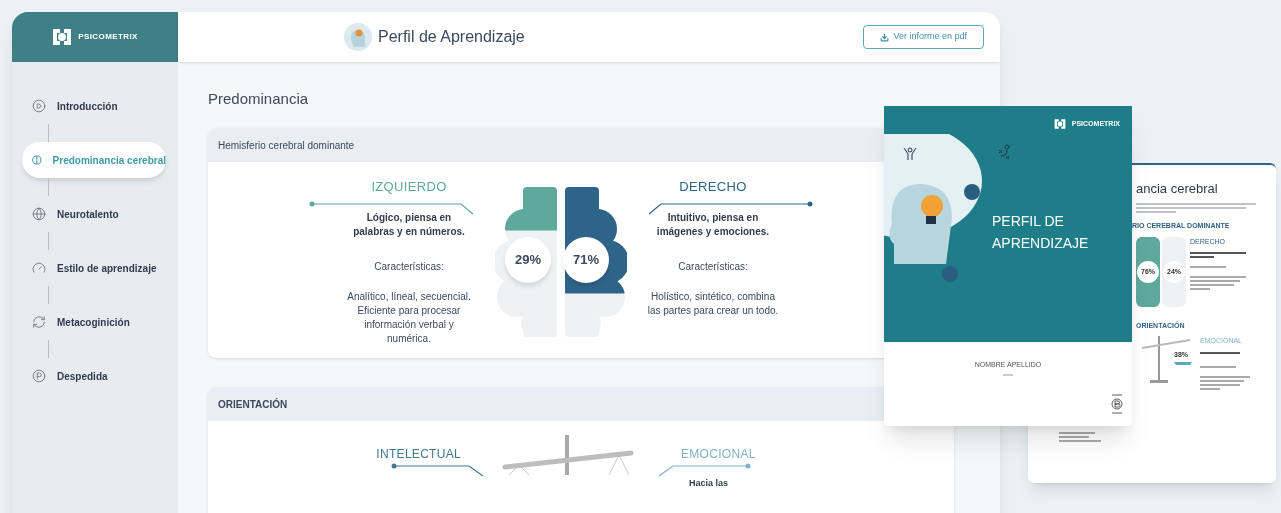 The height and width of the screenshot is (513, 1281). What do you see at coordinates (39, 376) in the screenshot?
I see `circle-p-icon` at bounding box center [39, 376].